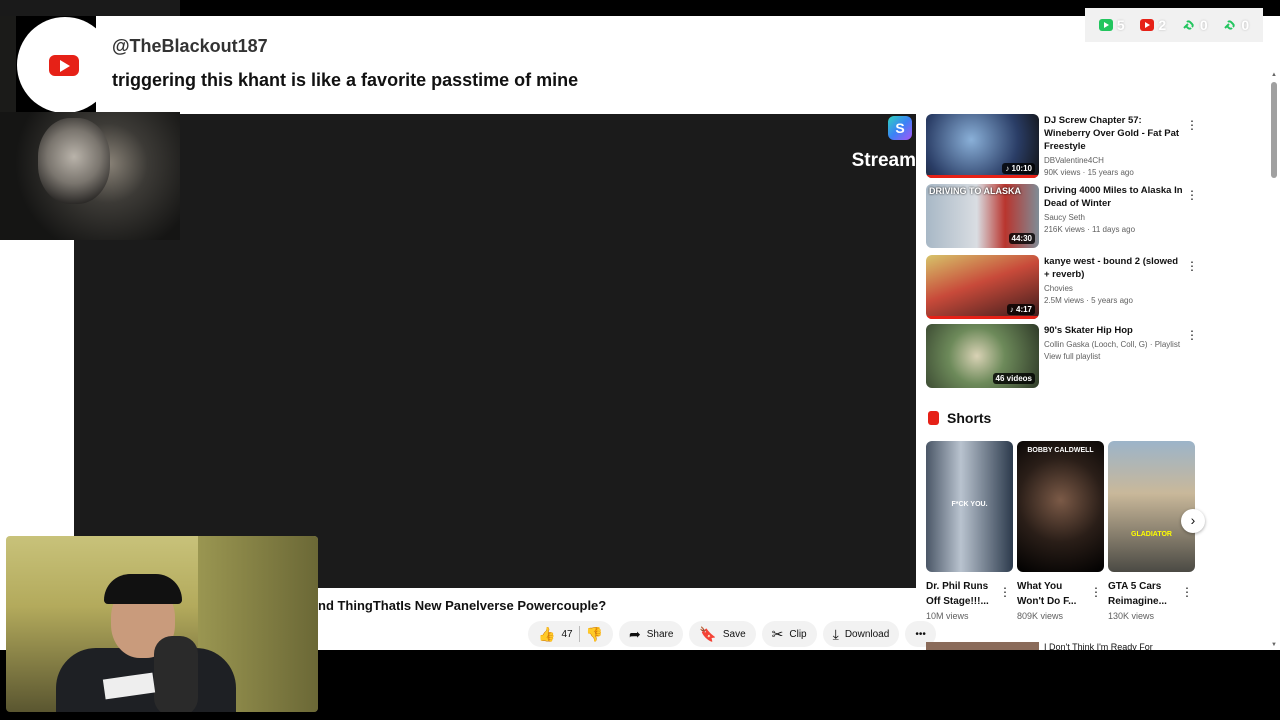  What do you see at coordinates (546, 634) in the screenshot?
I see `thumbs-up-icon: 👍` at bounding box center [546, 634].